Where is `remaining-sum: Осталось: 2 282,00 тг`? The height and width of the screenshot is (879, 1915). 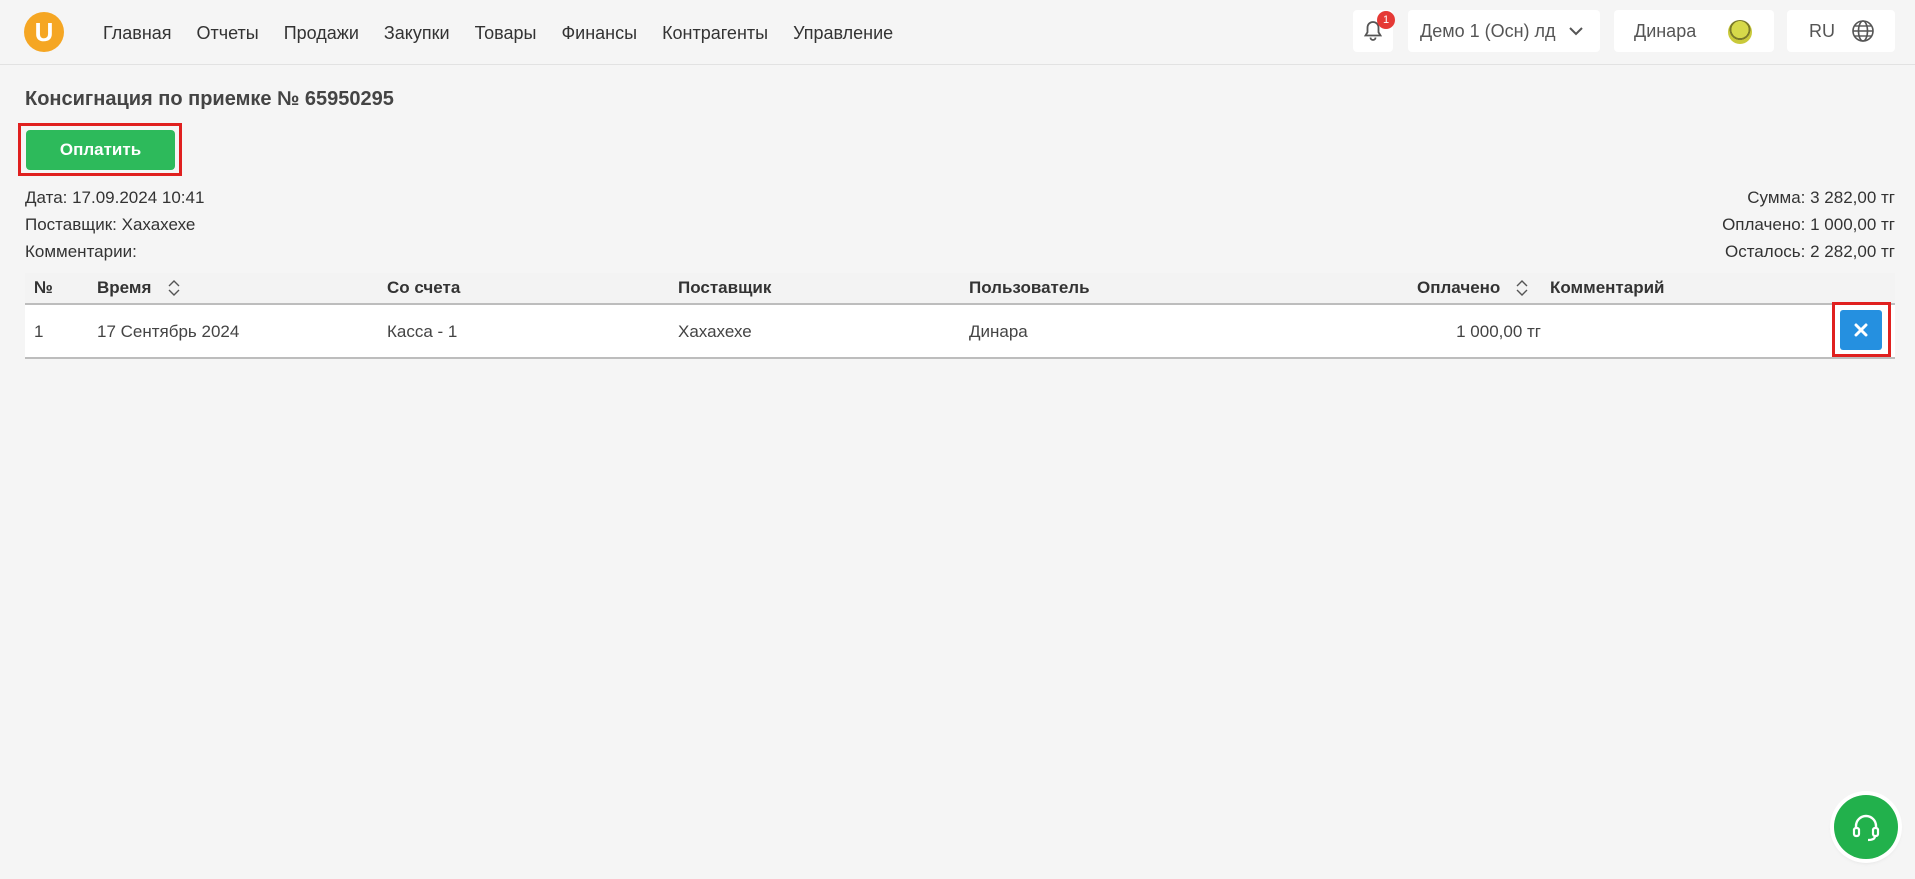 remaining-sum: Осталось: 2 282,00 тг is located at coordinates (1809, 251).